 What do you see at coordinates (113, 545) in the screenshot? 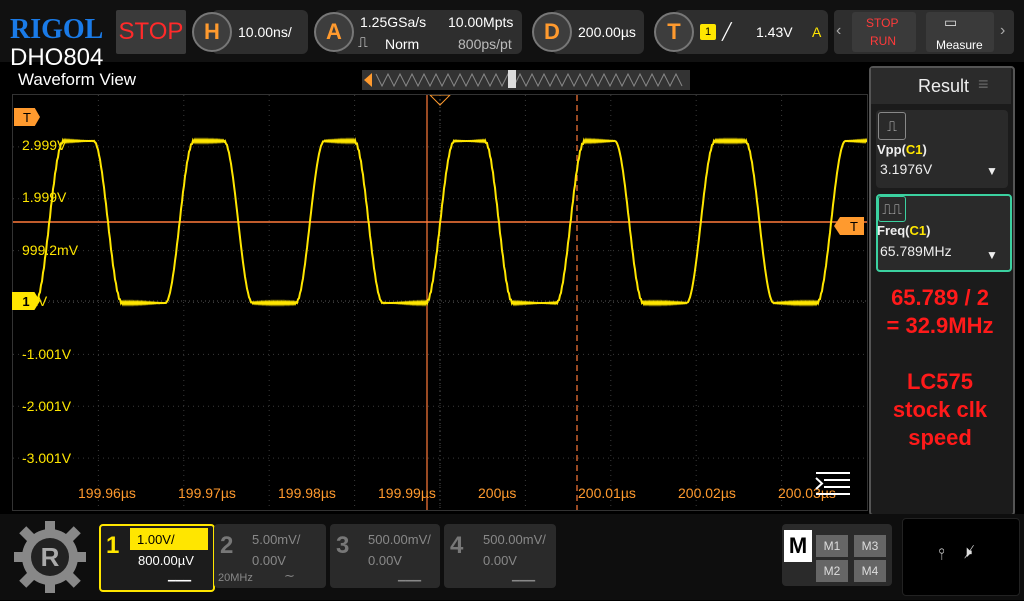
I see `channel-1-number: 1` at bounding box center [113, 545].